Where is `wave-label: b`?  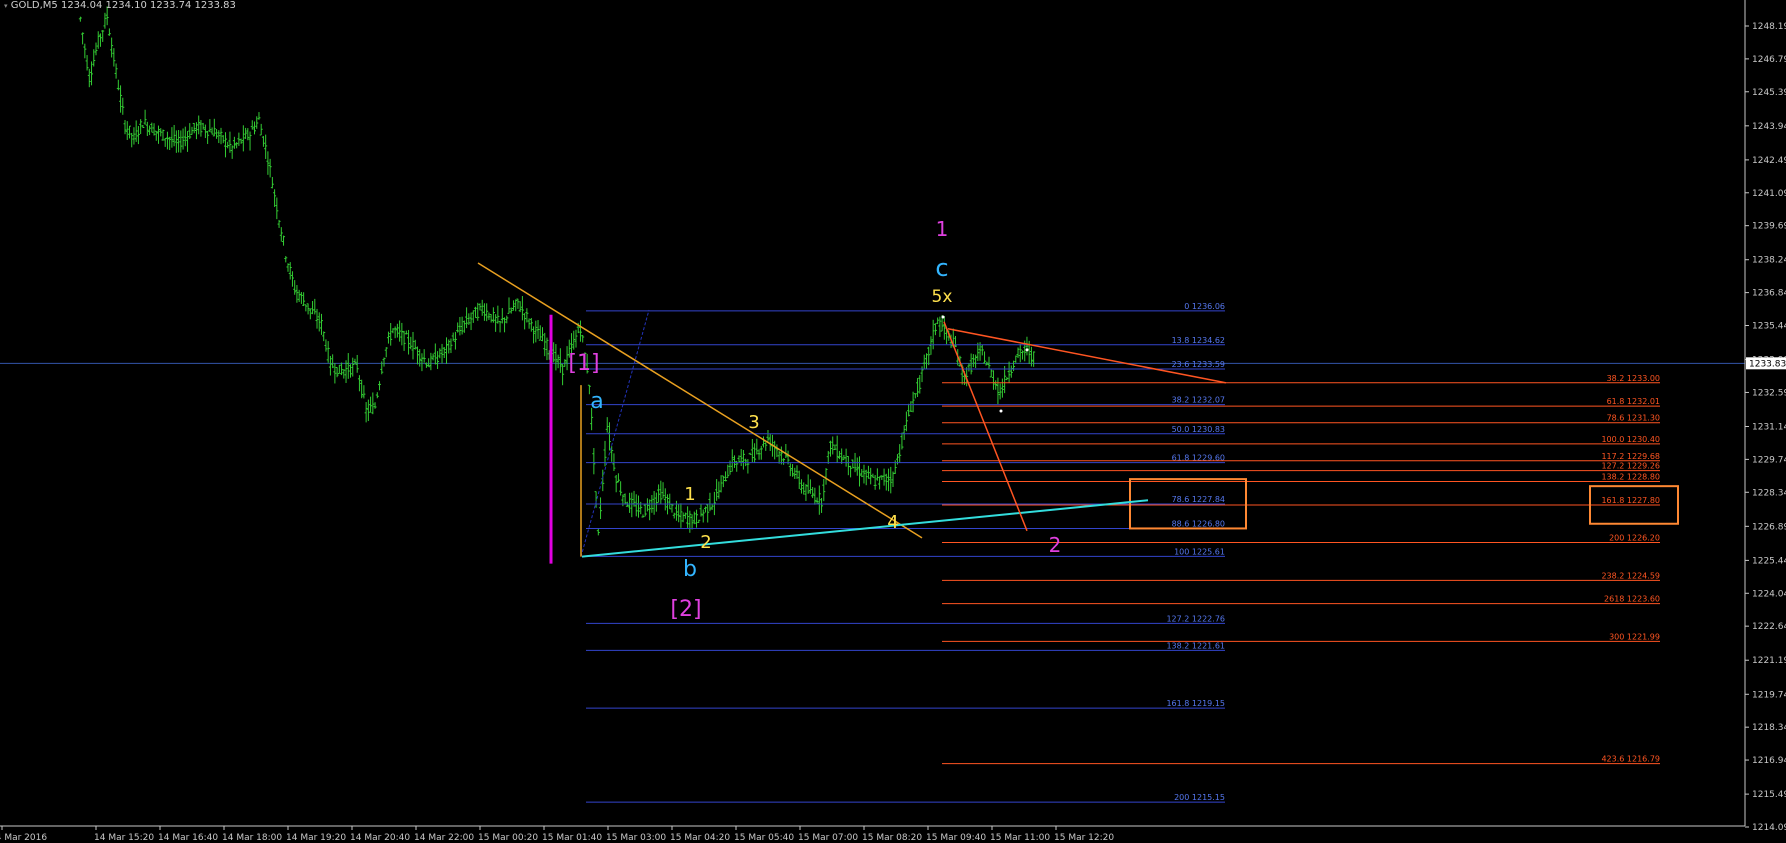
wave-label: b is located at coordinates (690, 569).